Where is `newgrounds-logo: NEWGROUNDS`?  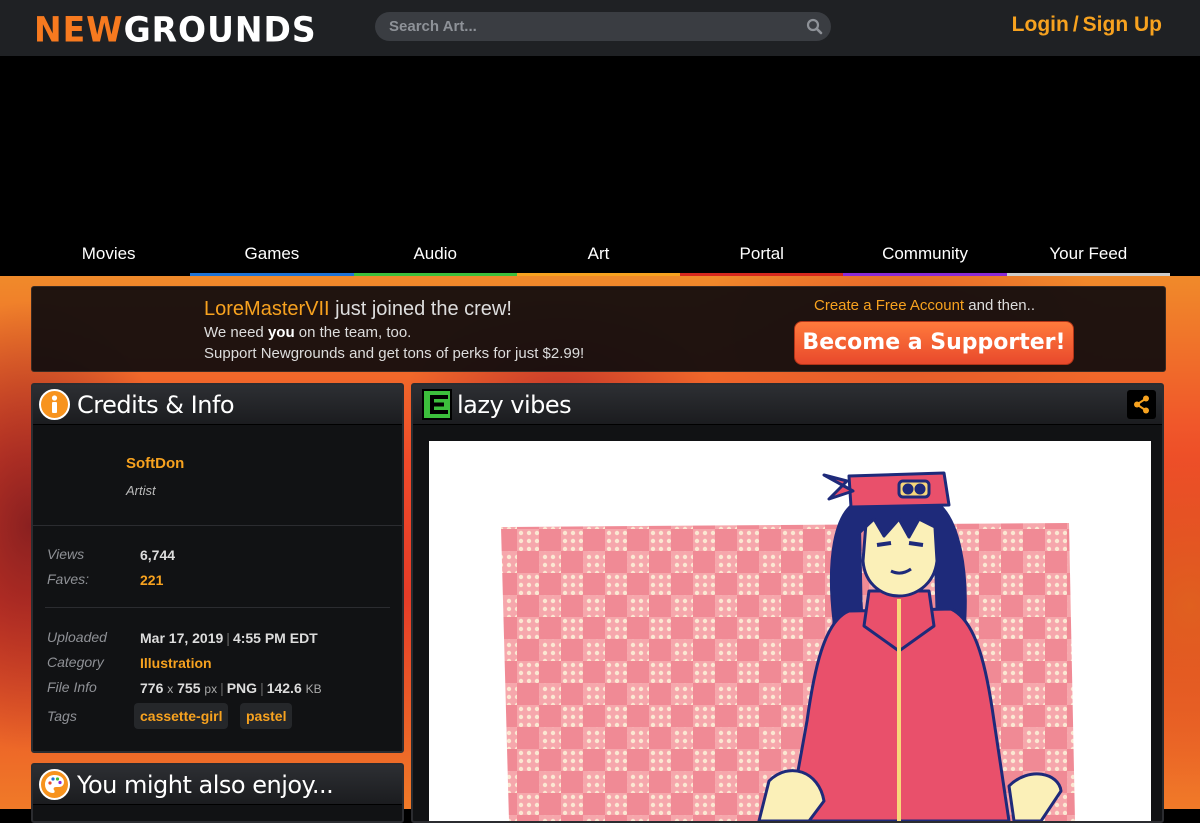
newgrounds-logo: NEWGROUNDS is located at coordinates (175, 29).